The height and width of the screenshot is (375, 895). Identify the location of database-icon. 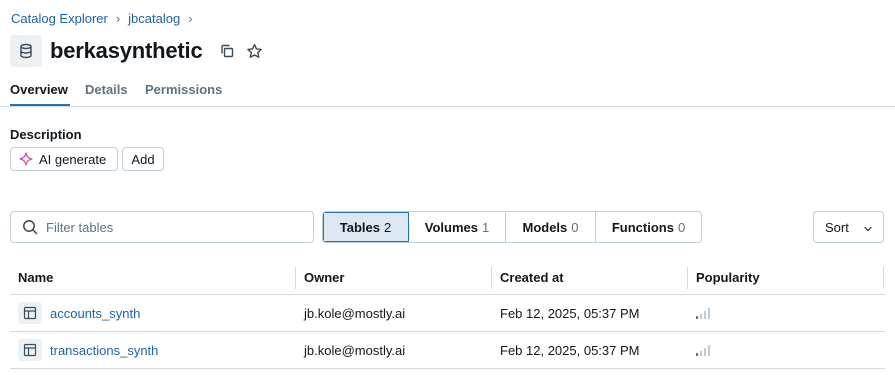
(26, 51).